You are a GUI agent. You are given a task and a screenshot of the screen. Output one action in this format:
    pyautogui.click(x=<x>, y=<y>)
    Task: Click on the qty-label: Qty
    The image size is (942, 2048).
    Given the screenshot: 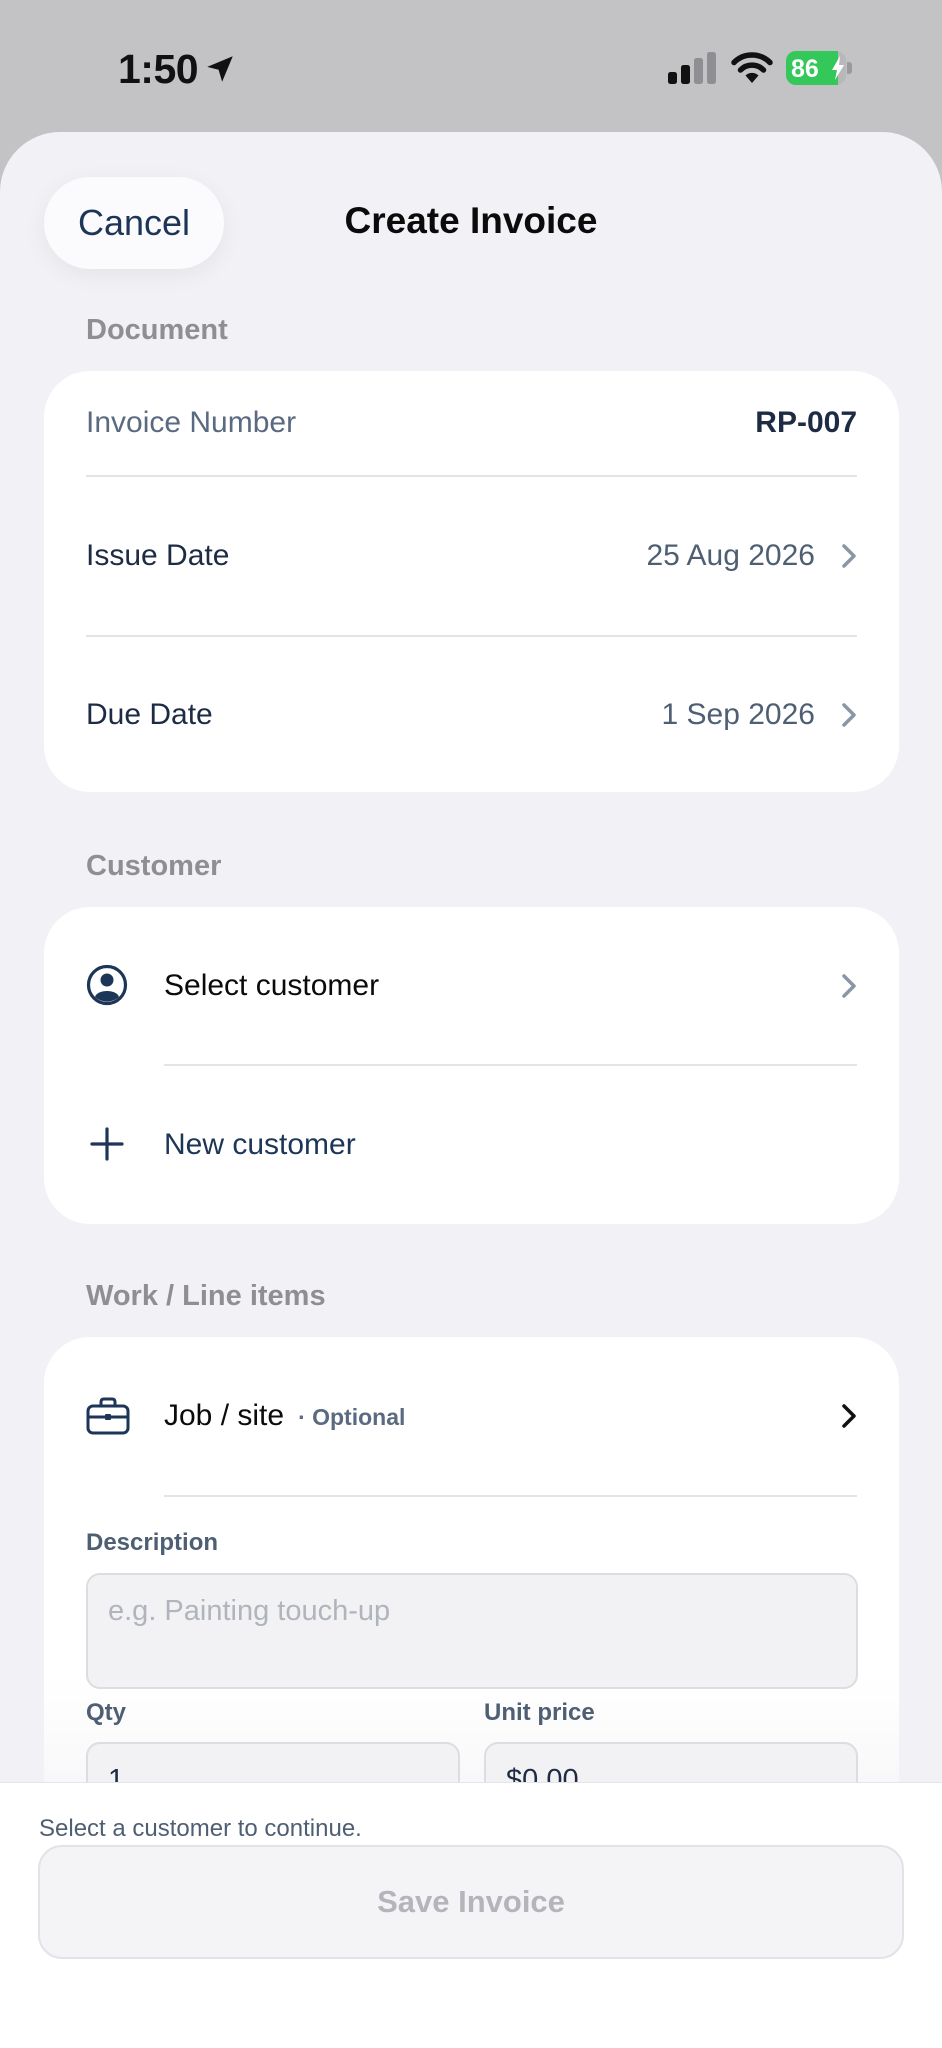 What is the action you would take?
    pyautogui.click(x=106, y=1712)
    